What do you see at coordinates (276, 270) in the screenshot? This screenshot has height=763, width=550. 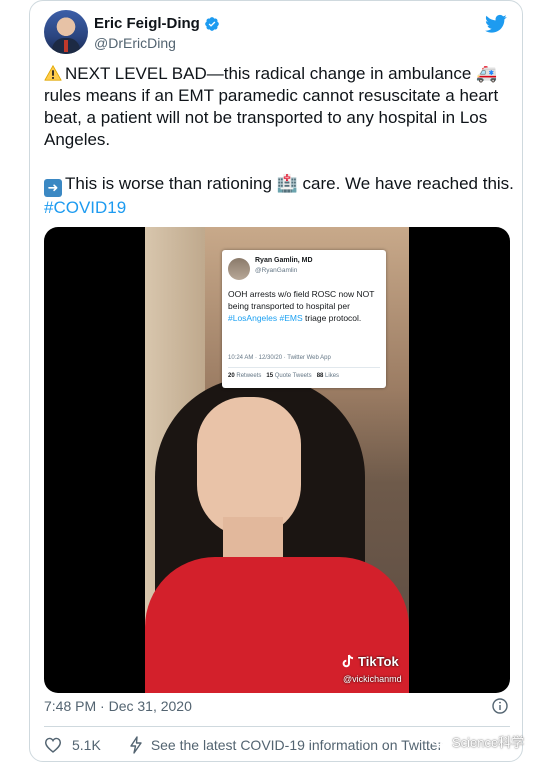 I see `embedded-author-handle: @RyanGamlin` at bounding box center [276, 270].